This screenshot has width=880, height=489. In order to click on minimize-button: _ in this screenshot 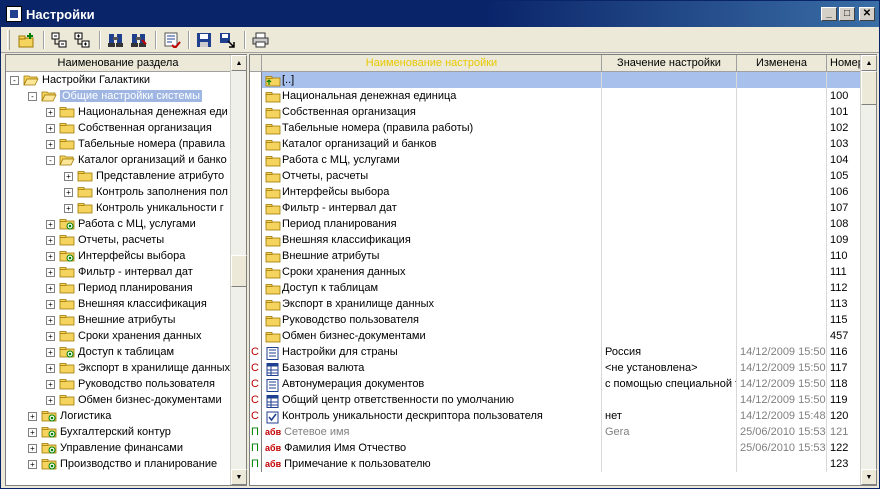, I will do `click(829, 14)`.